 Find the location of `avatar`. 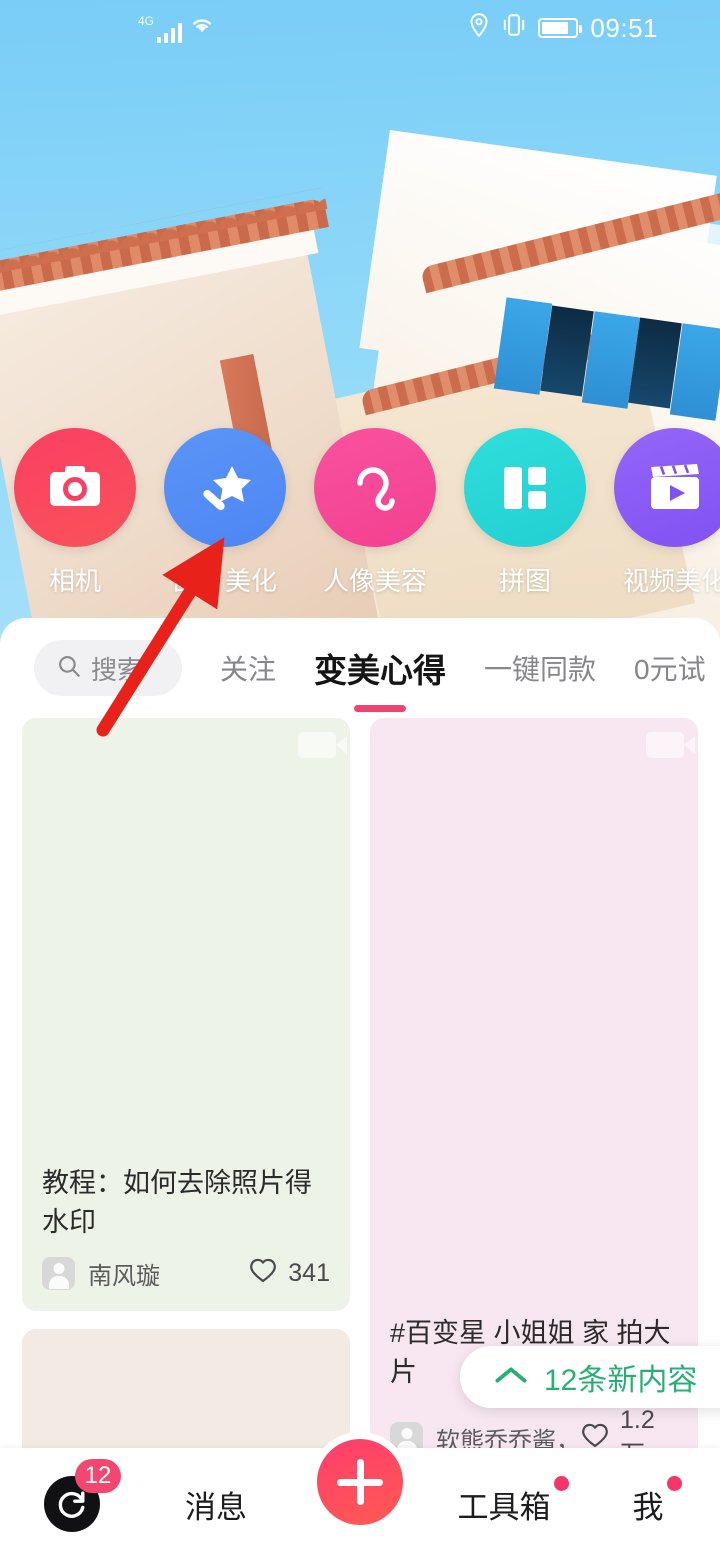

avatar is located at coordinates (58, 1274).